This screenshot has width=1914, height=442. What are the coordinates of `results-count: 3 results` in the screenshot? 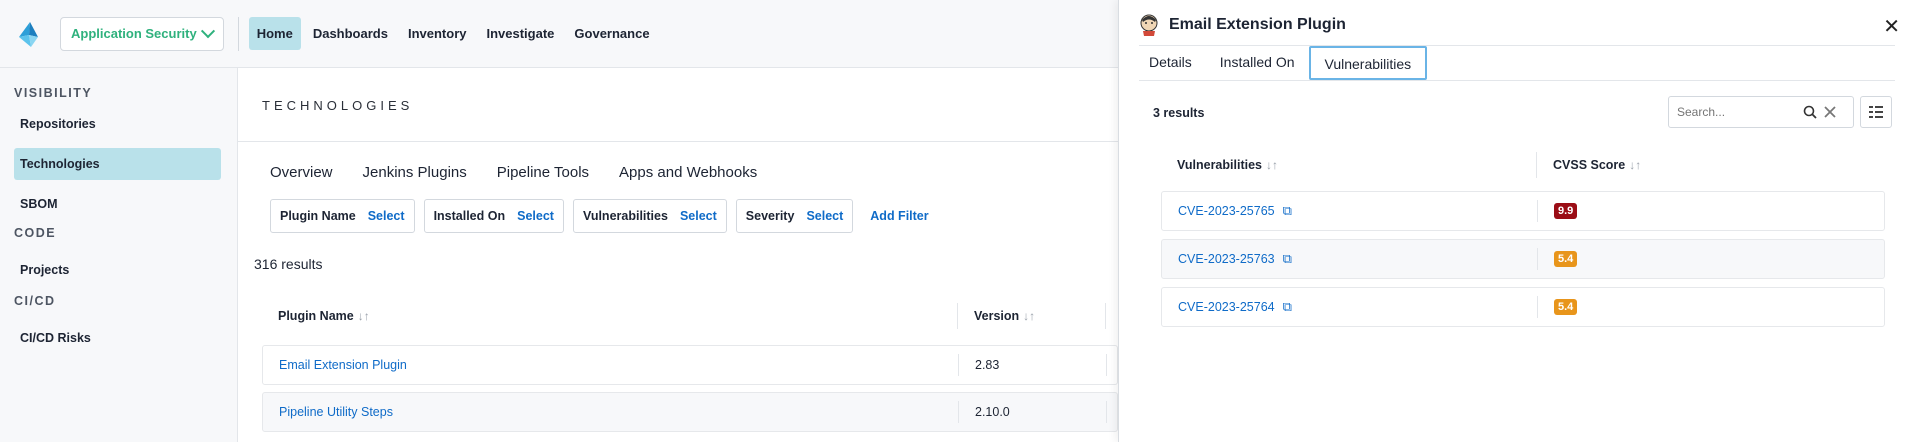 It's located at (1179, 113).